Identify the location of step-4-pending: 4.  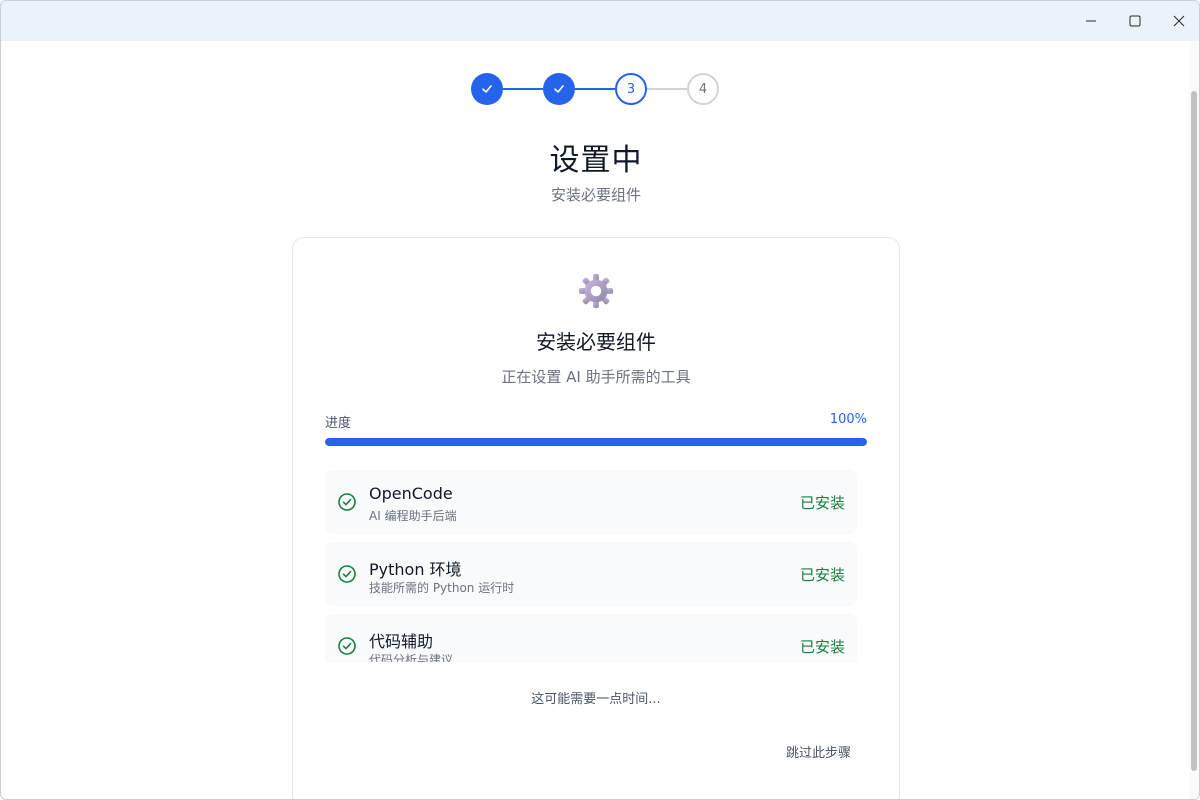
(703, 89).